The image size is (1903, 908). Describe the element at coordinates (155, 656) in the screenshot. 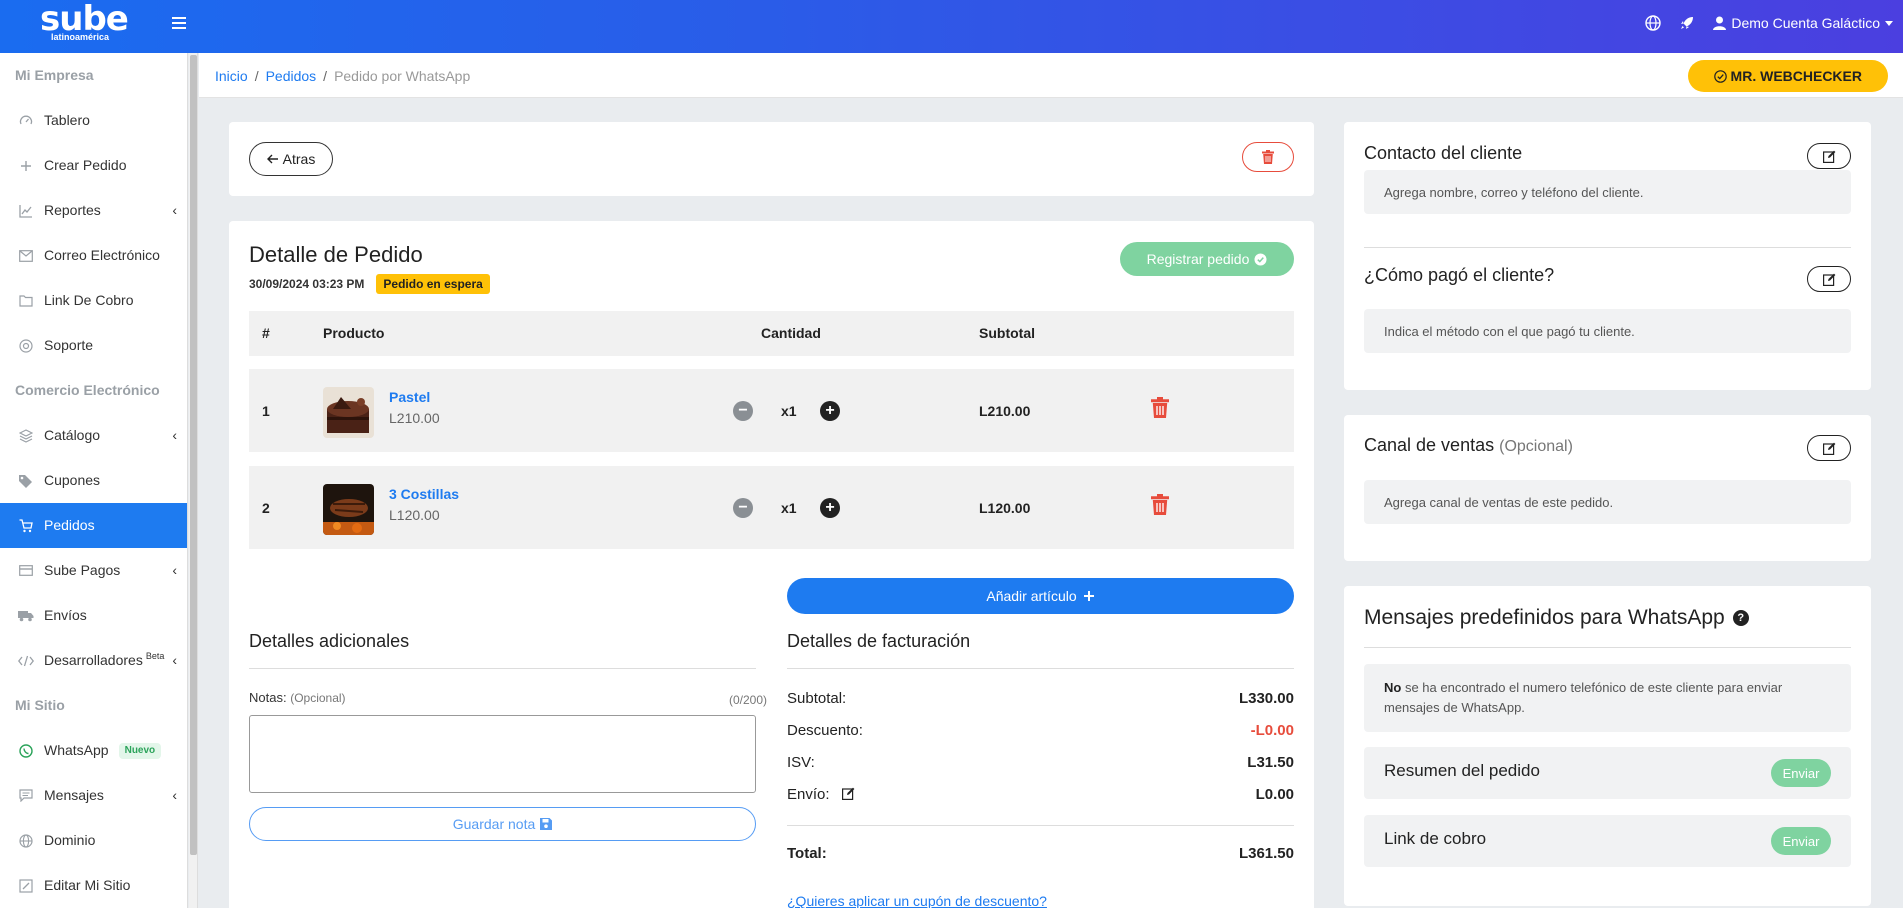

I see `beta-badge: Beta` at that location.